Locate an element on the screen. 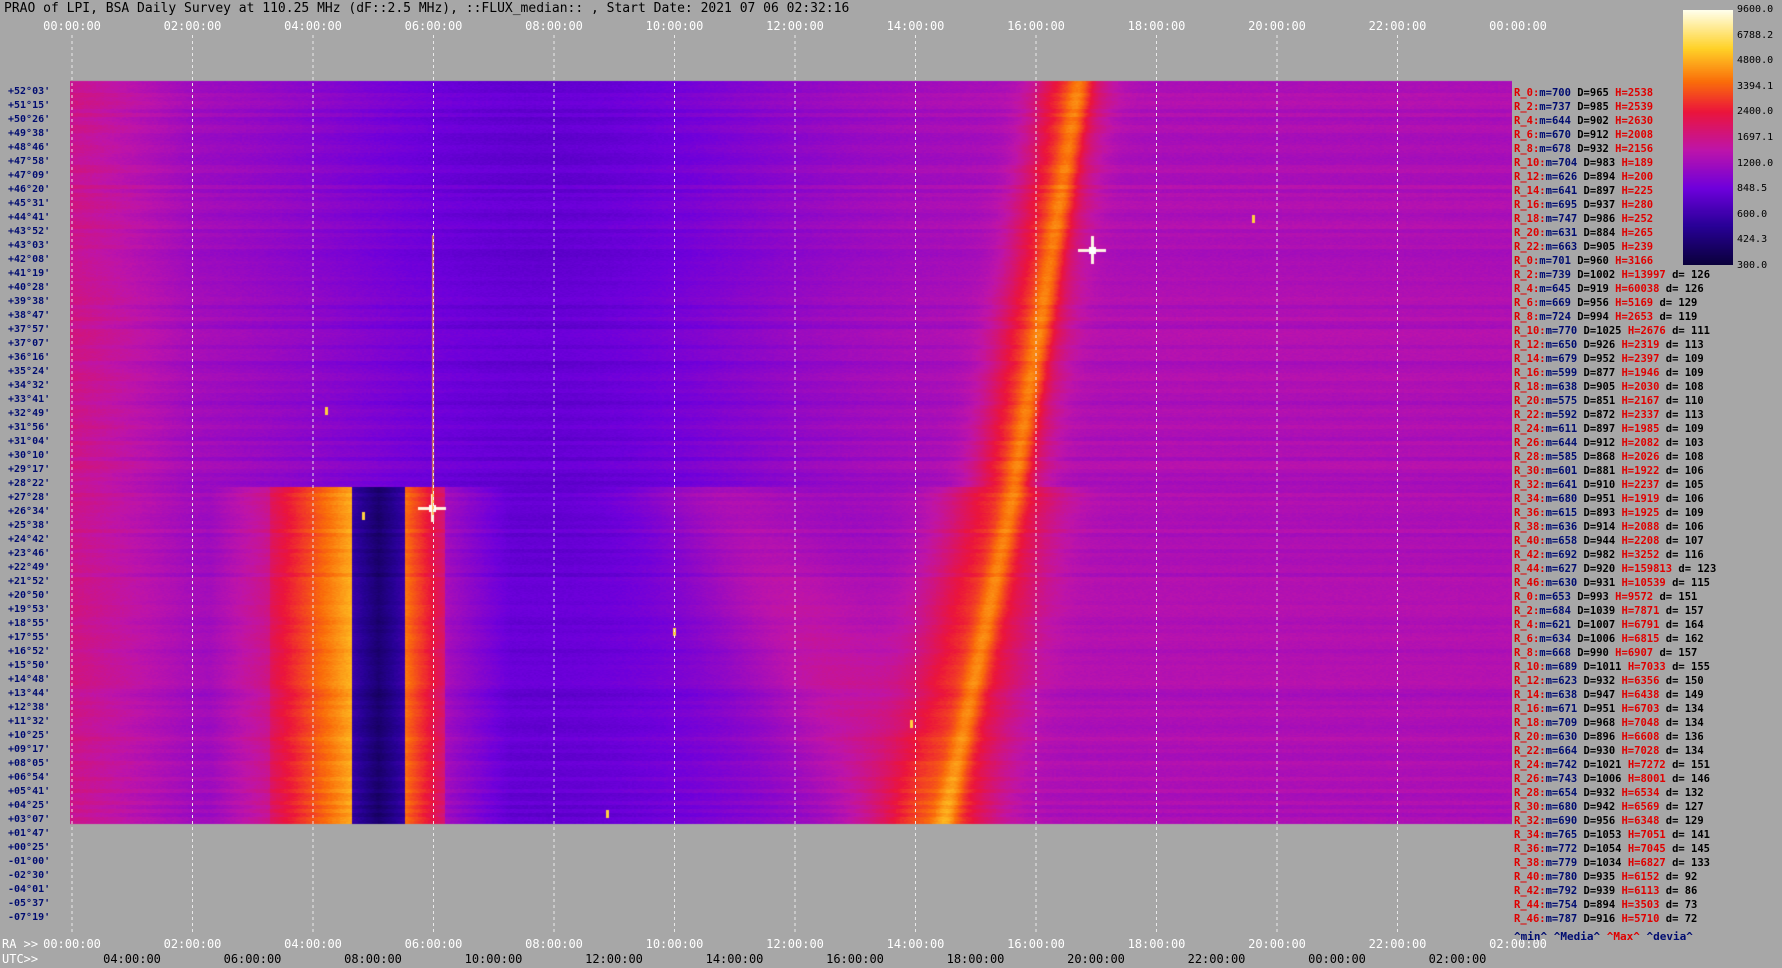  stat-h: H=6827 is located at coordinates (1646, 863).